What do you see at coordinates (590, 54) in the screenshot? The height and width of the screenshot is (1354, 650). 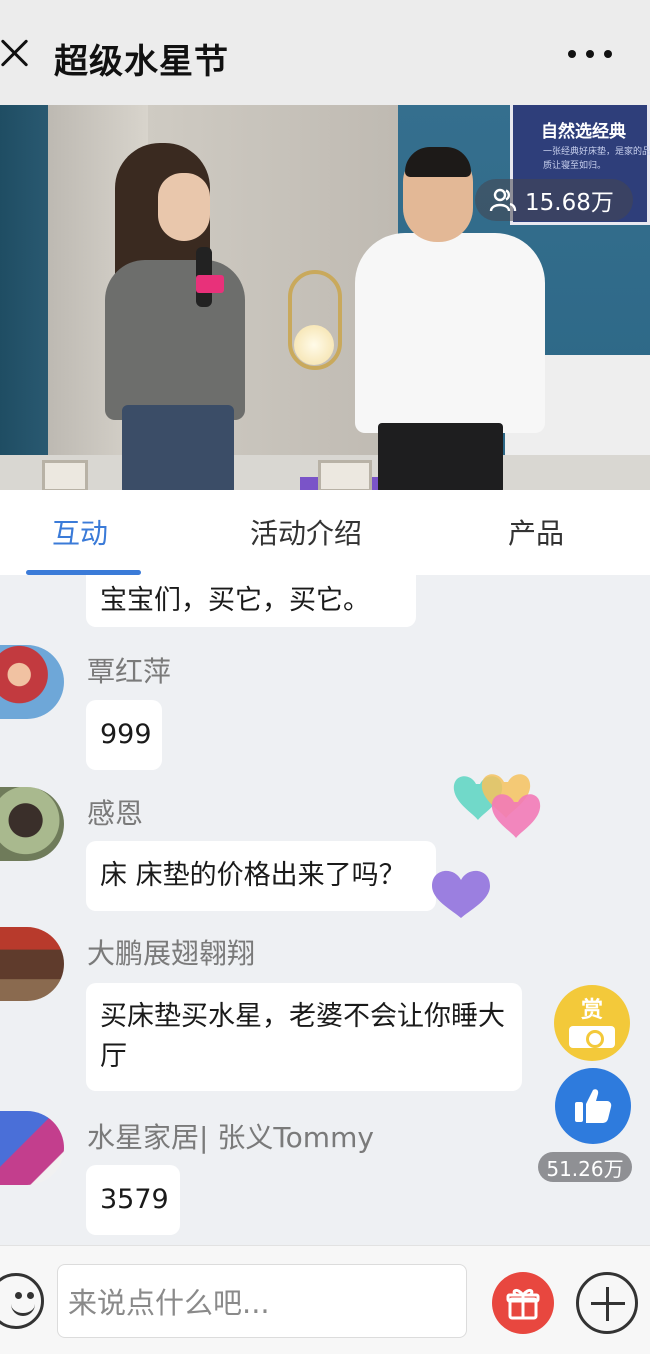 I see `more-icon` at bounding box center [590, 54].